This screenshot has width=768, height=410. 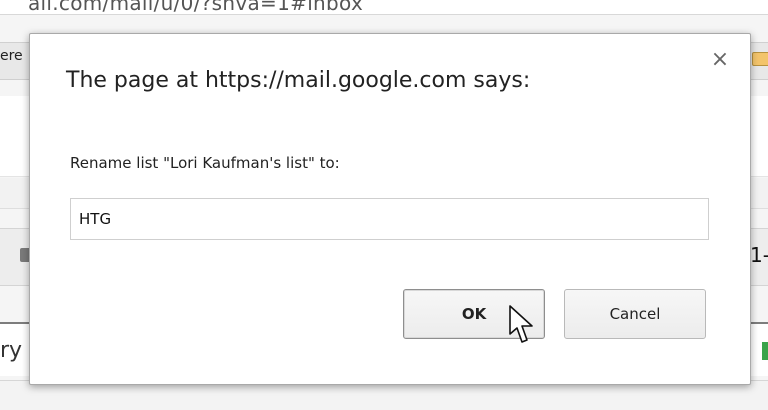 What do you see at coordinates (196, 7) in the screenshot?
I see `address-bar-text: ail.com/mail/u/0/?shva=1#inbox` at bounding box center [196, 7].